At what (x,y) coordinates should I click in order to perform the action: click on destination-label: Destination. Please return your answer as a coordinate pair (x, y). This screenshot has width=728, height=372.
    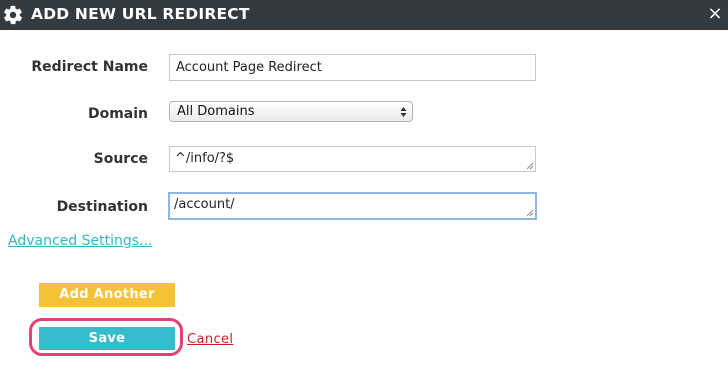
    Looking at the image, I should click on (102, 207).